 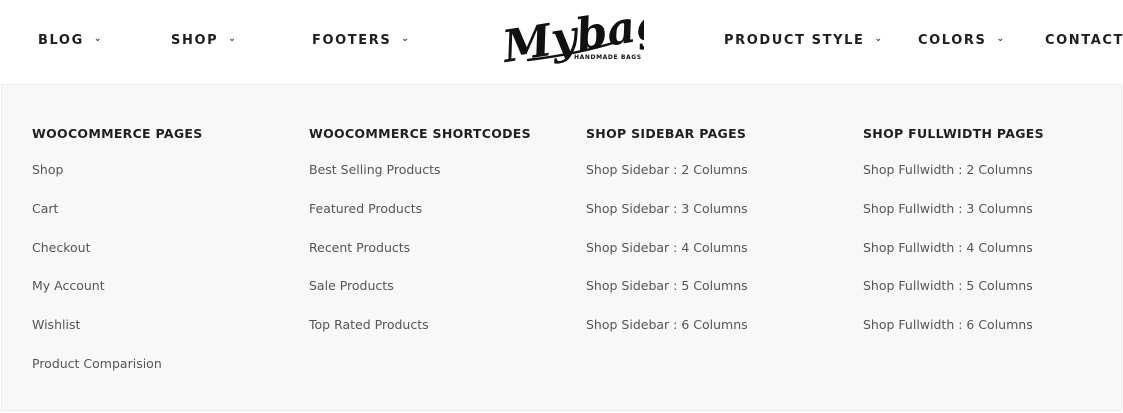 I want to click on nav-item-footers: FOOTERS ⌄, so click(x=360, y=40).